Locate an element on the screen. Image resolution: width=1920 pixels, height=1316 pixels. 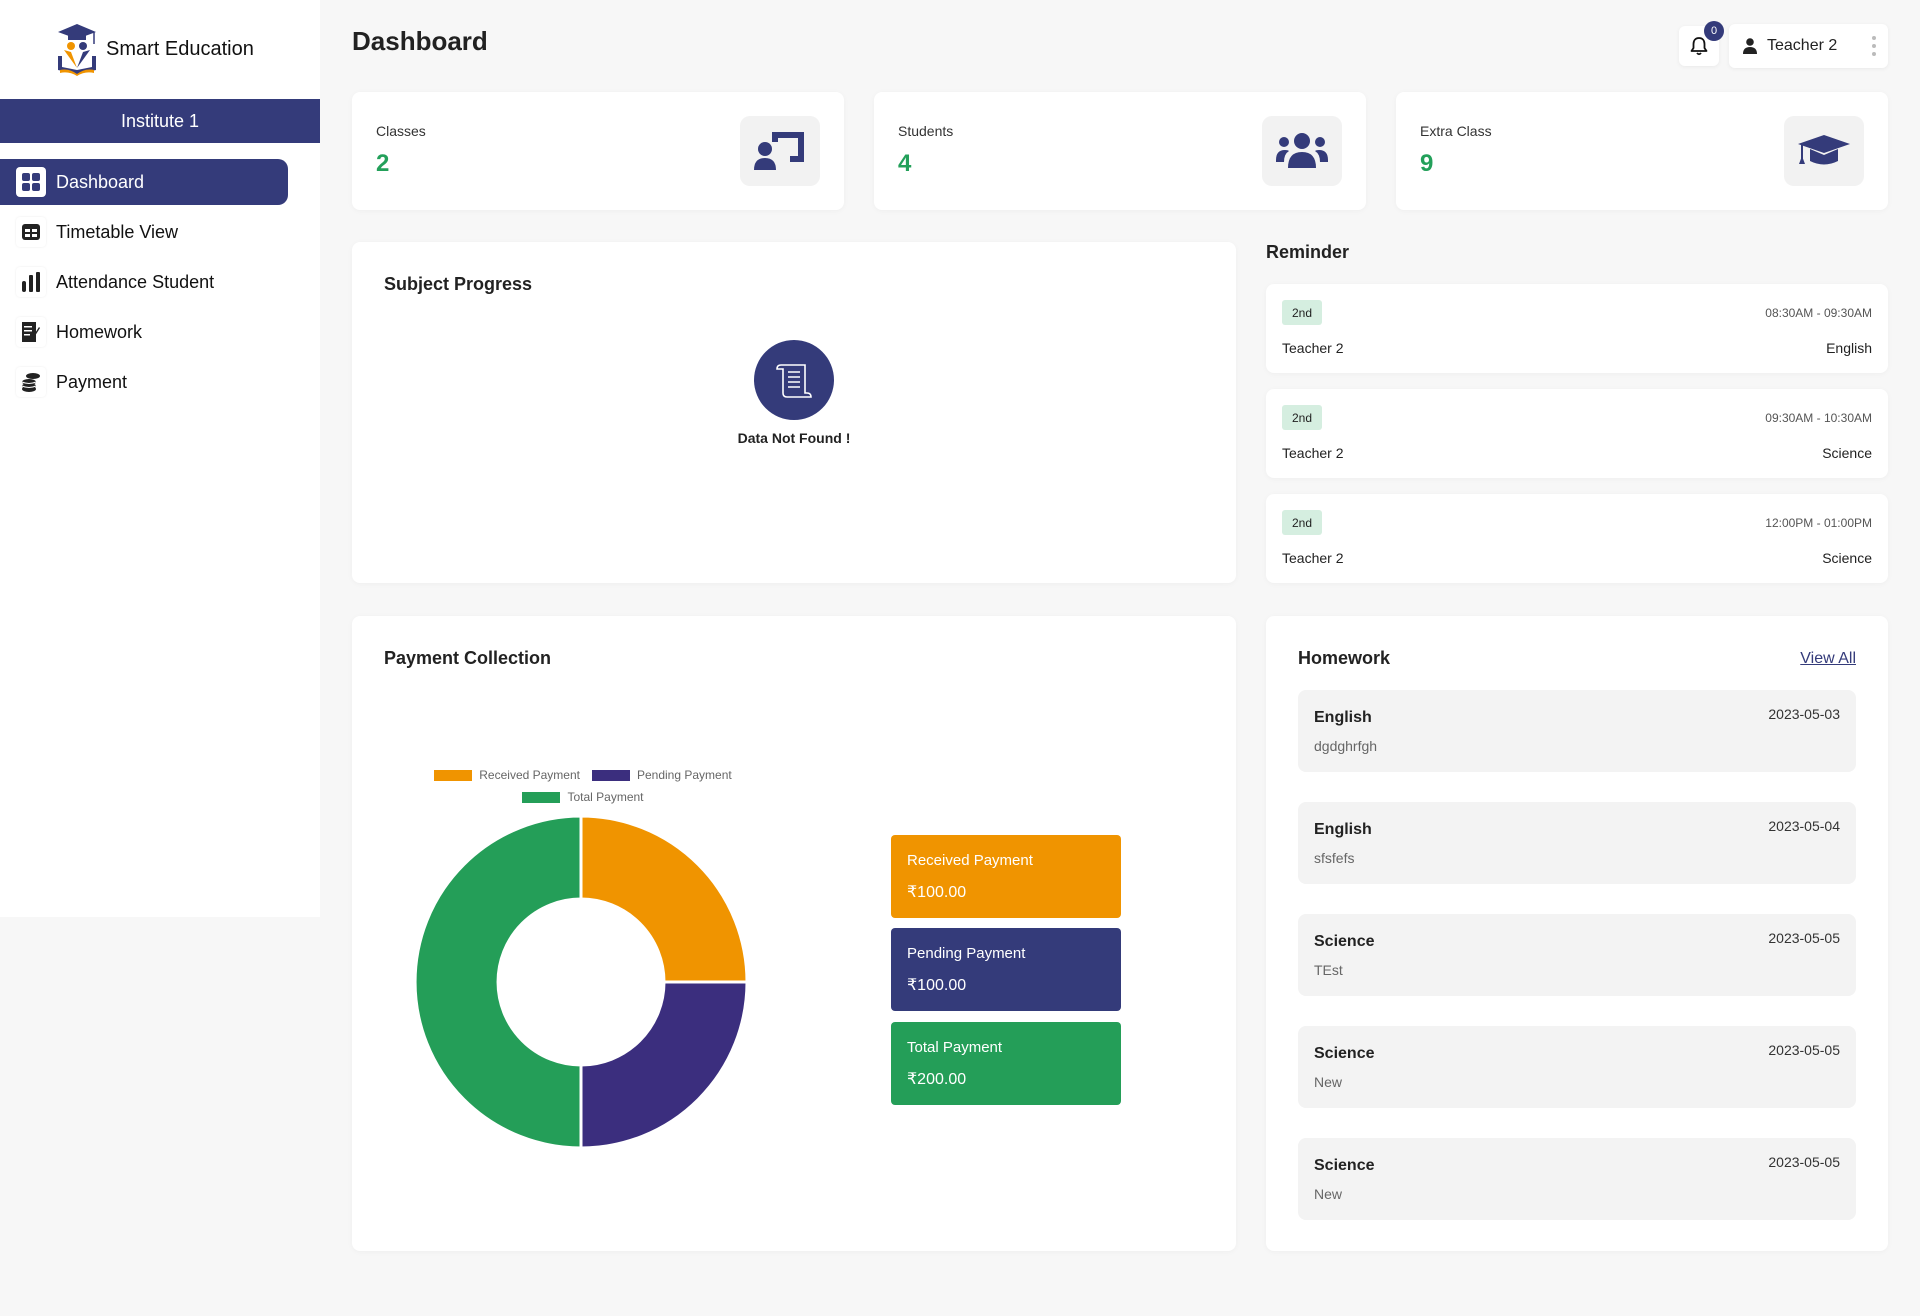
reminder-time: 12:00PM - 01:00PM is located at coordinates (1818, 523).